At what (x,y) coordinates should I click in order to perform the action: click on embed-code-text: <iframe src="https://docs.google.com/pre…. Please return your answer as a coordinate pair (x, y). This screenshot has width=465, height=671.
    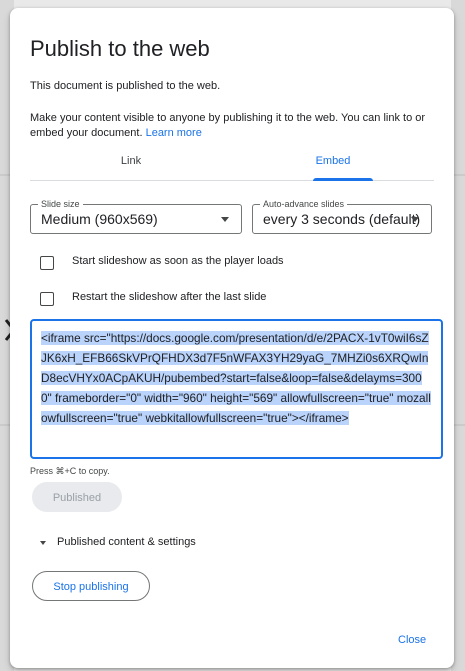
    Looking at the image, I should click on (236, 378).